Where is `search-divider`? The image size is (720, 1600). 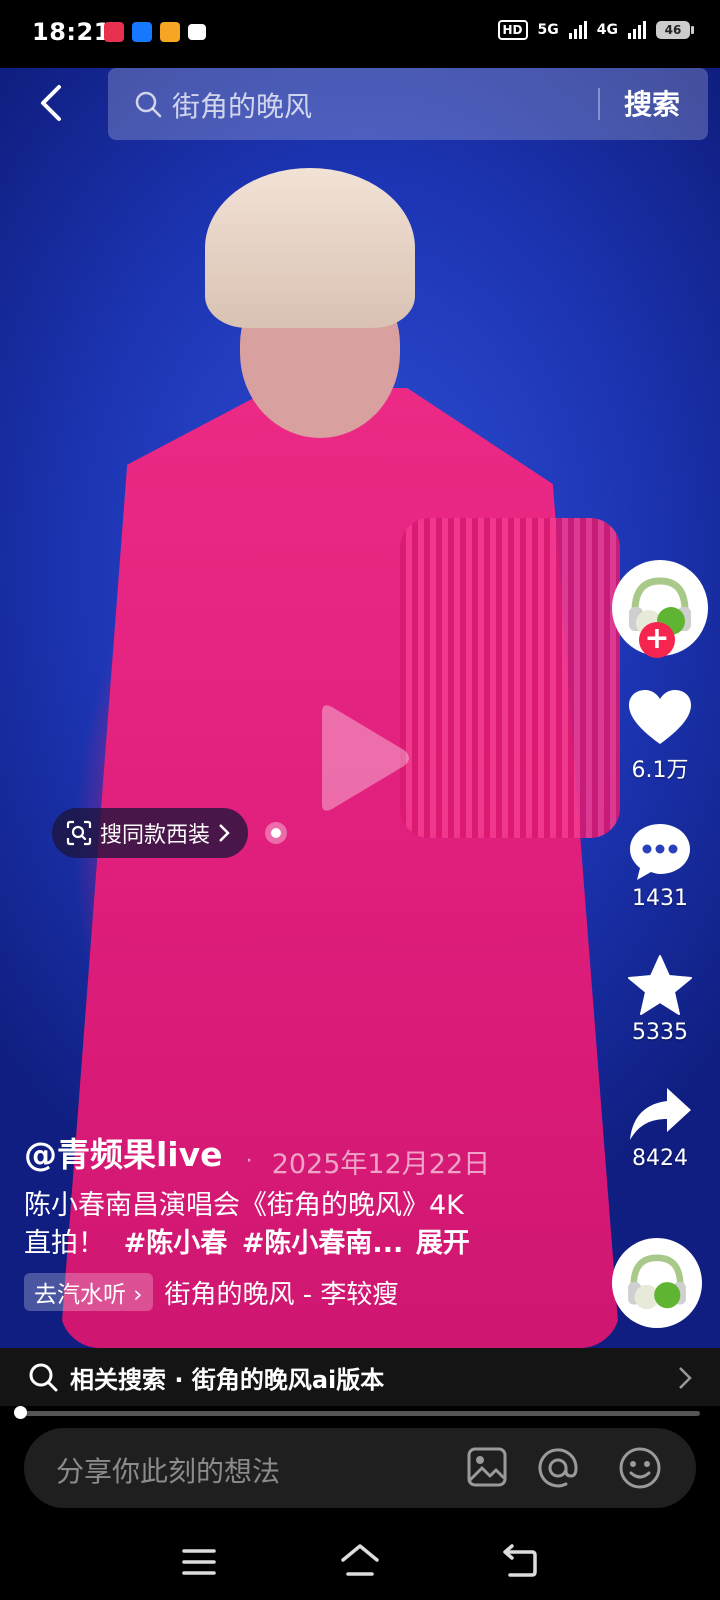
search-divider is located at coordinates (599, 104).